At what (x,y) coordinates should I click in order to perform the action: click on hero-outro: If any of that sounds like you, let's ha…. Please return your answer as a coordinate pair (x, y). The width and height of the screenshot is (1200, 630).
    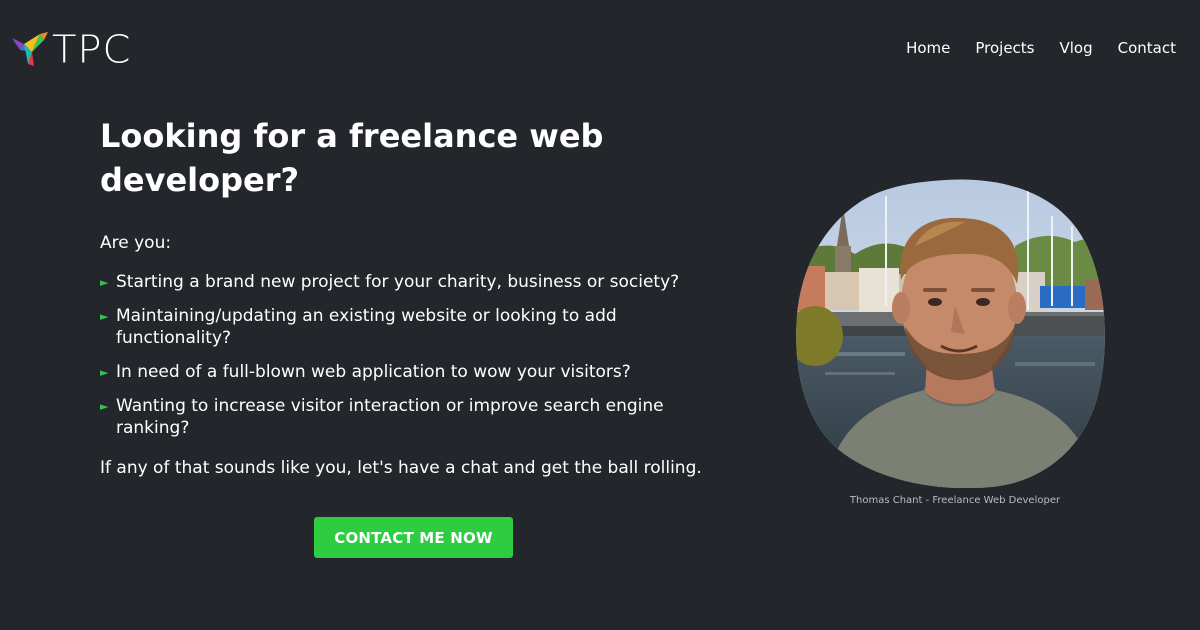
    Looking at the image, I should click on (401, 468).